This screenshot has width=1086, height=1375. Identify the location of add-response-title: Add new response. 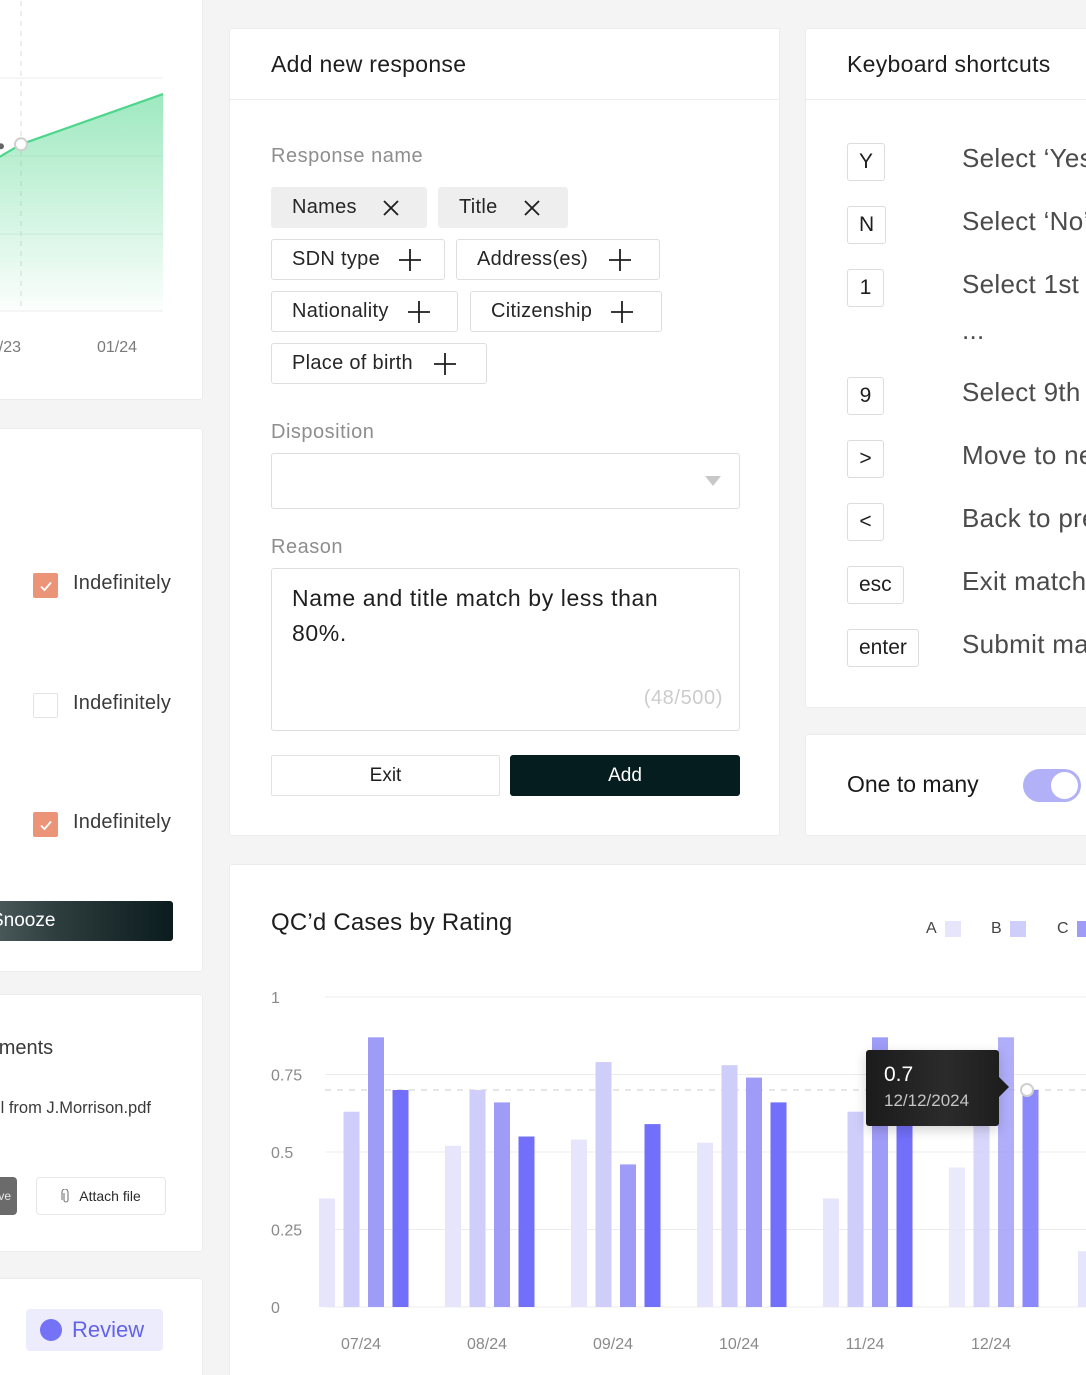
(504, 64).